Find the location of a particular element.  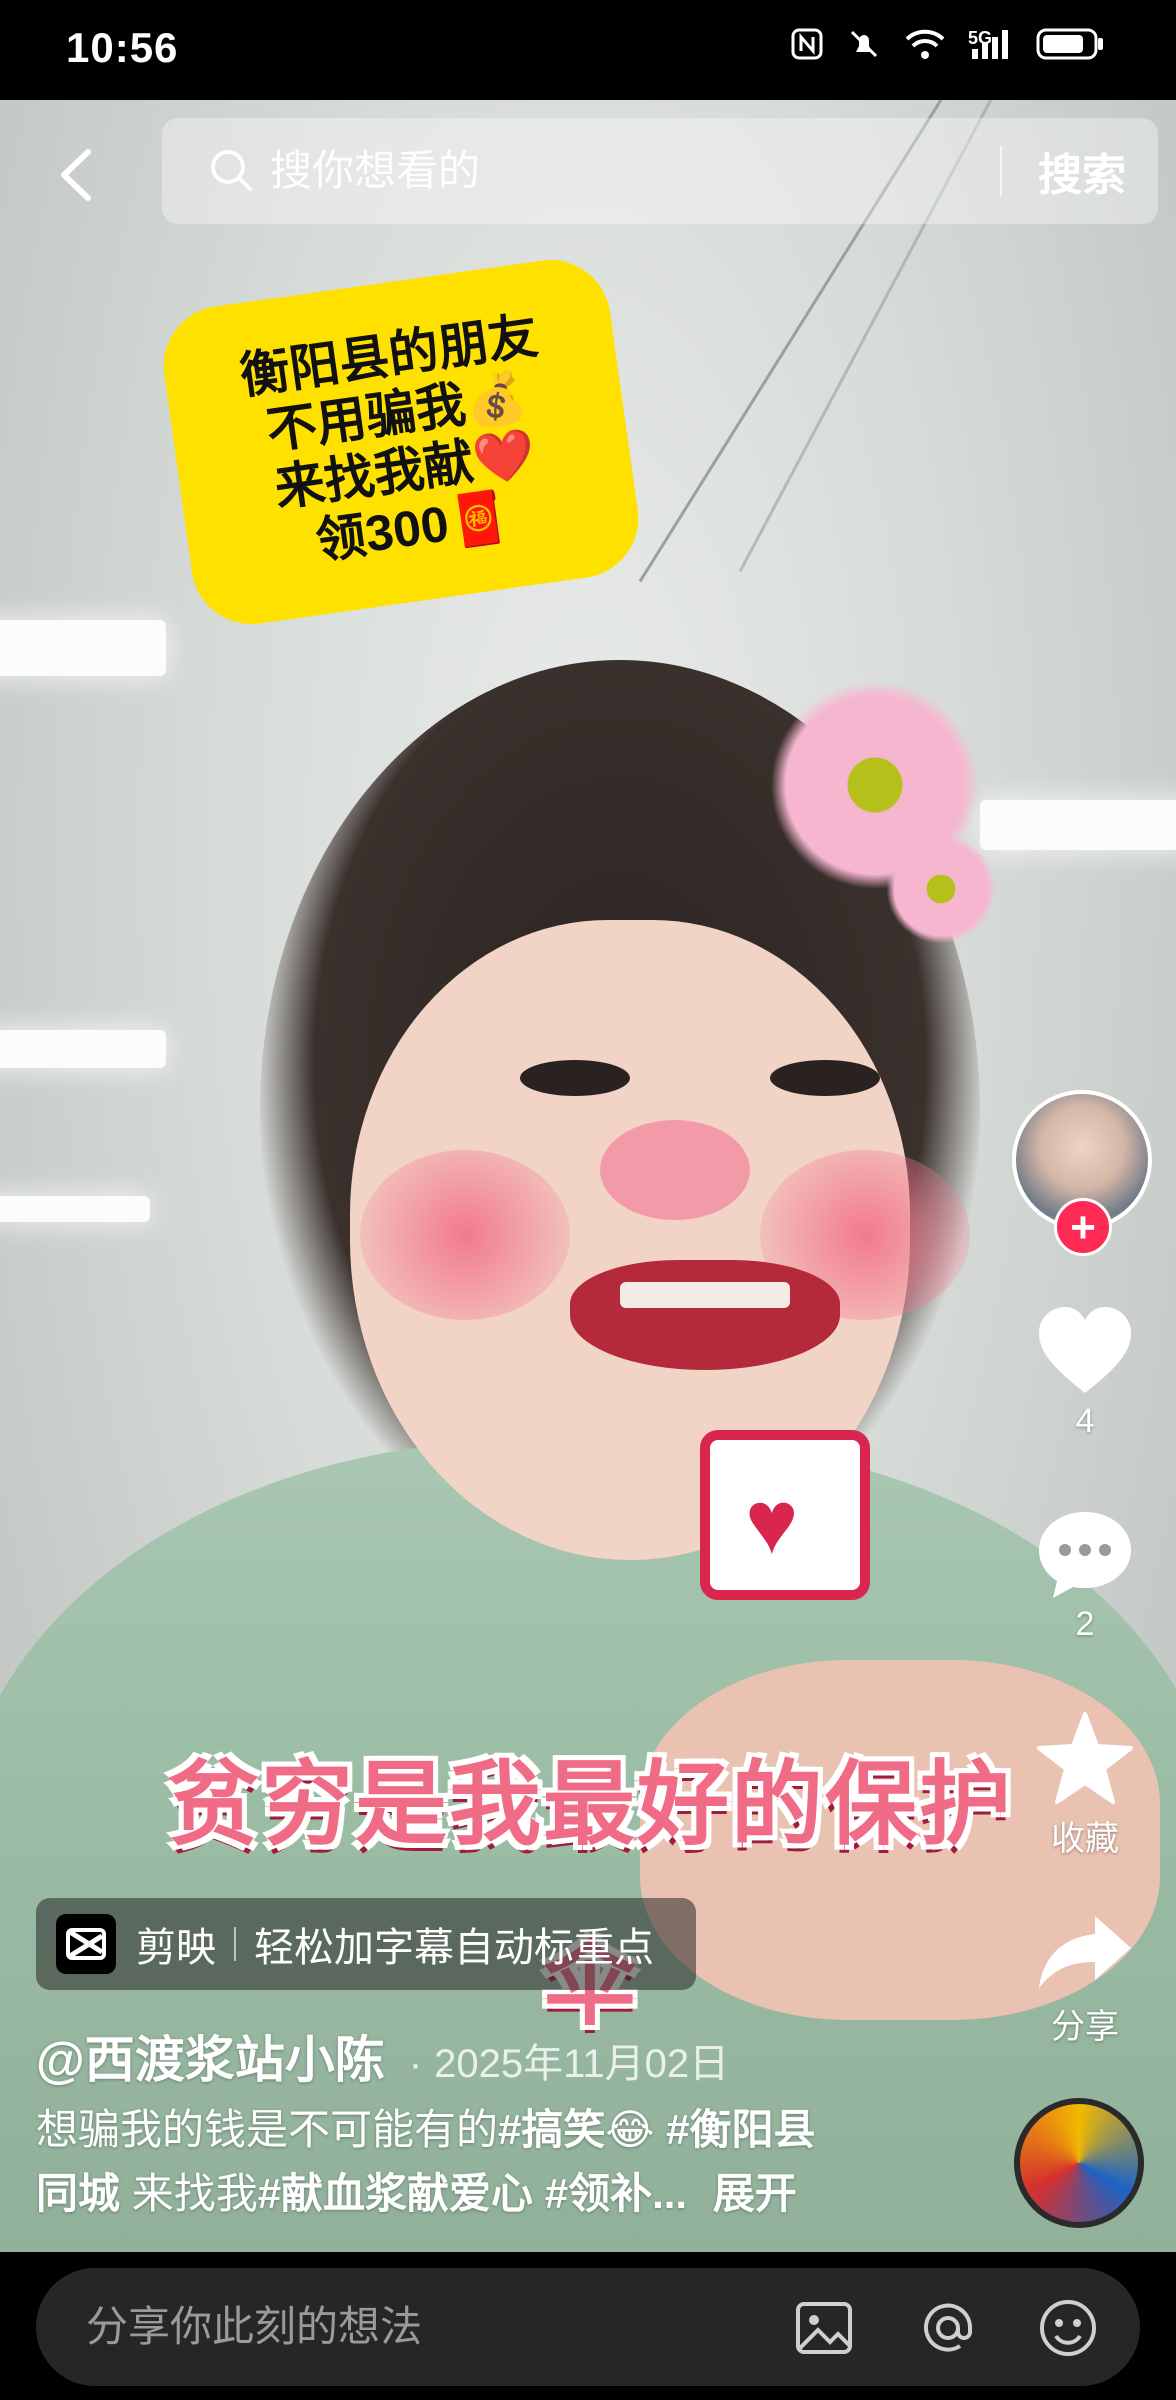

share-button: 分享 is located at coordinates (1085, 1979).